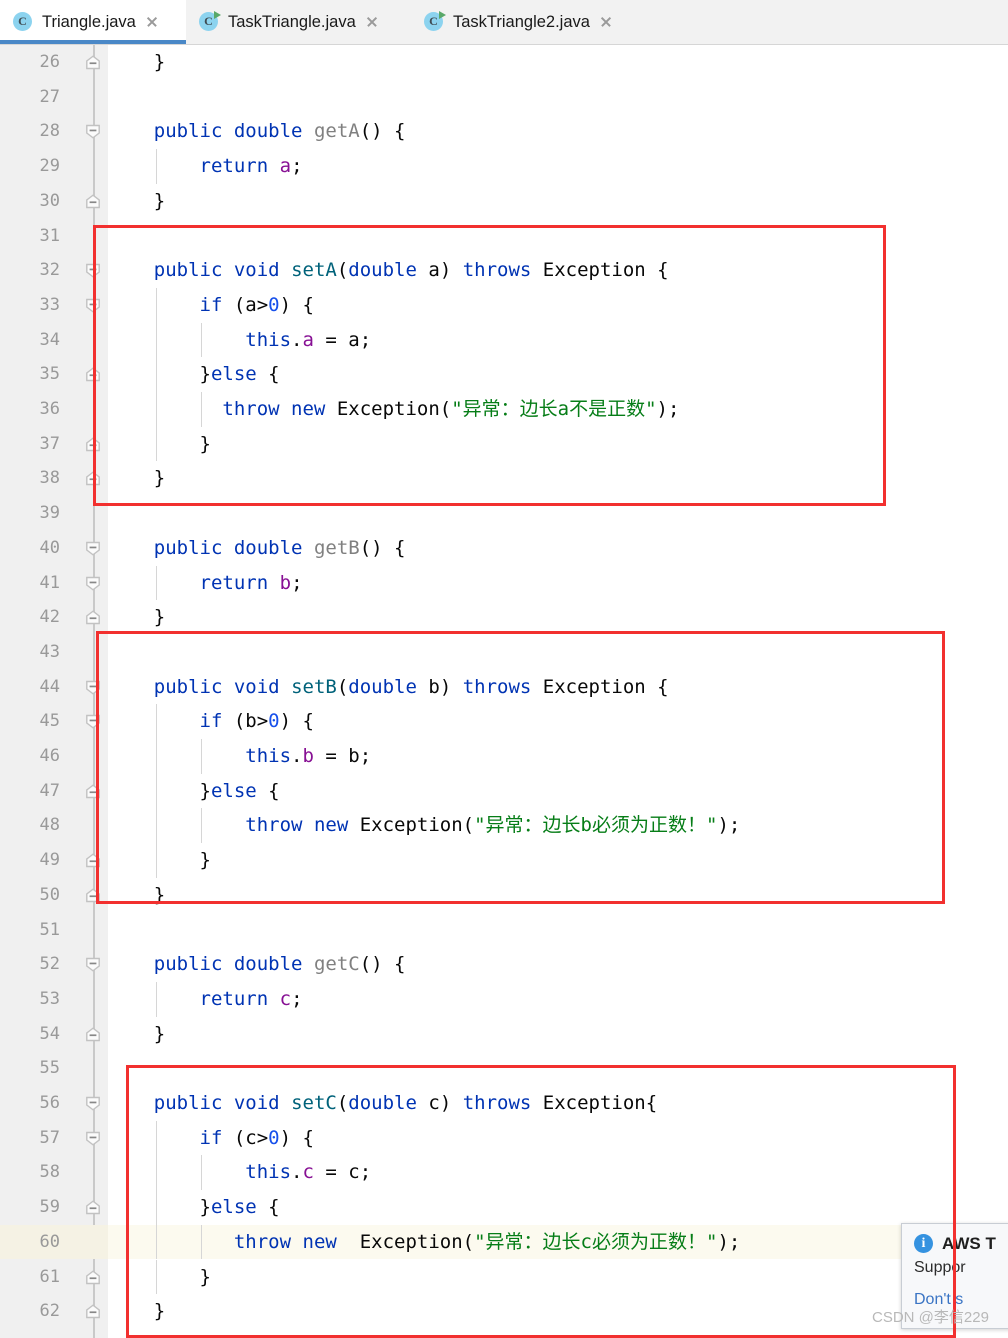  Describe the element at coordinates (39, 340) in the screenshot. I see `line-number: 34` at that location.